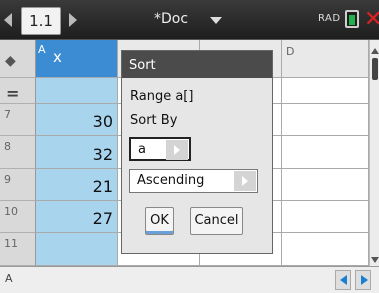  What do you see at coordinates (374, 153) in the screenshot?
I see `vertical-scrollbar` at bounding box center [374, 153].